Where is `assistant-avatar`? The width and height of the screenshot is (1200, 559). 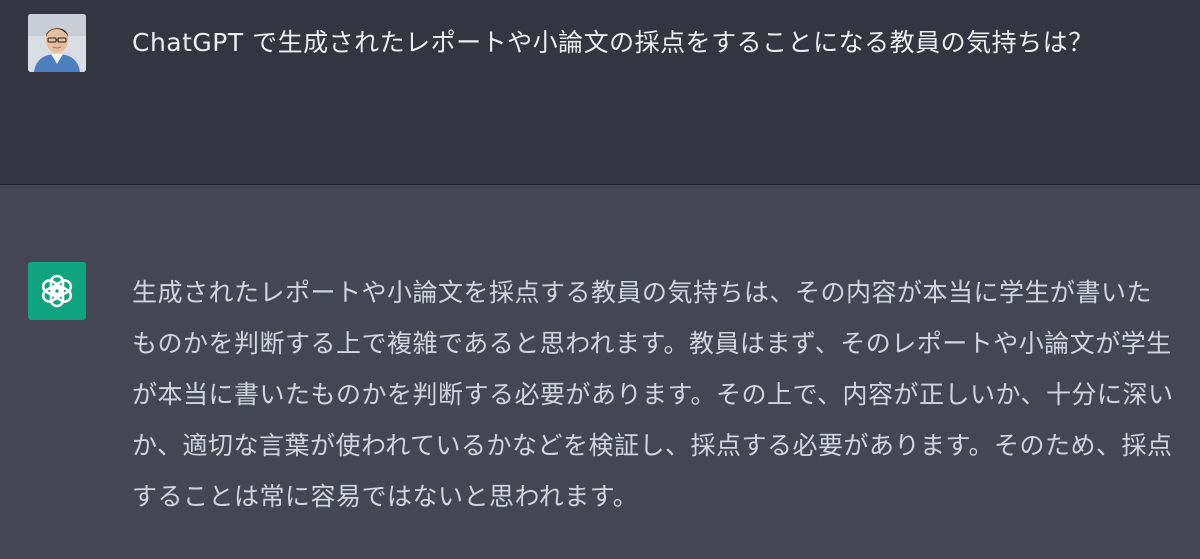 assistant-avatar is located at coordinates (57, 291).